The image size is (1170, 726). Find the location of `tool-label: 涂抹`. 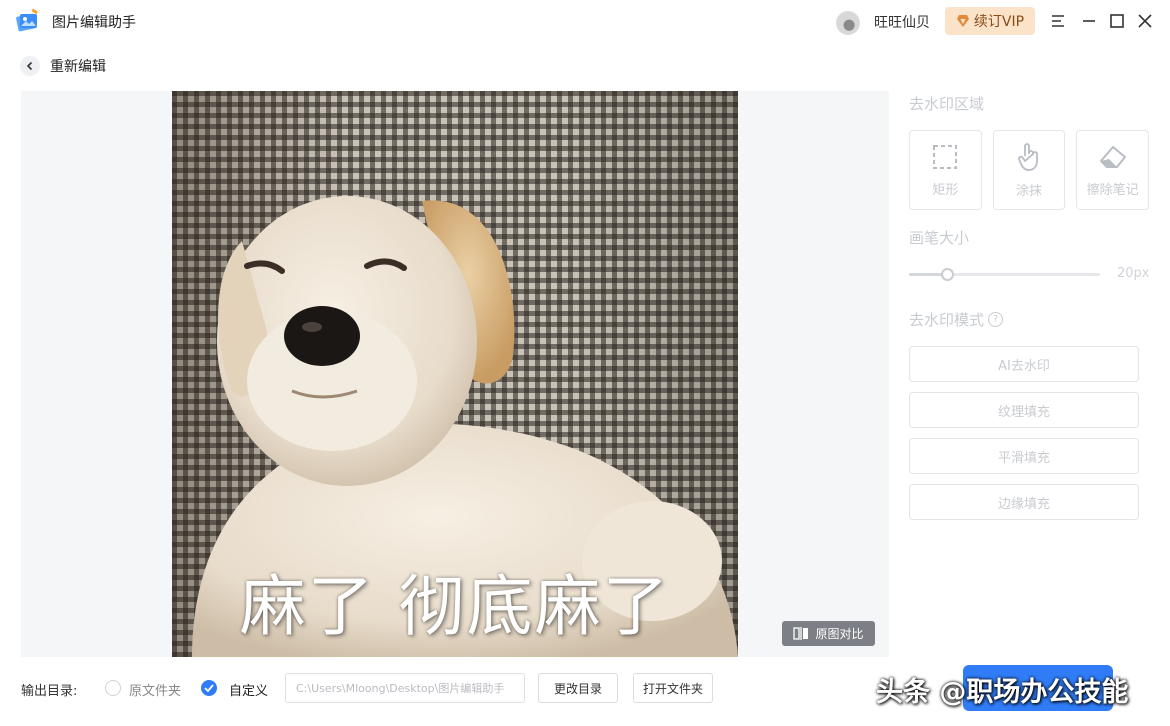

tool-label: 涂抹 is located at coordinates (1029, 191).